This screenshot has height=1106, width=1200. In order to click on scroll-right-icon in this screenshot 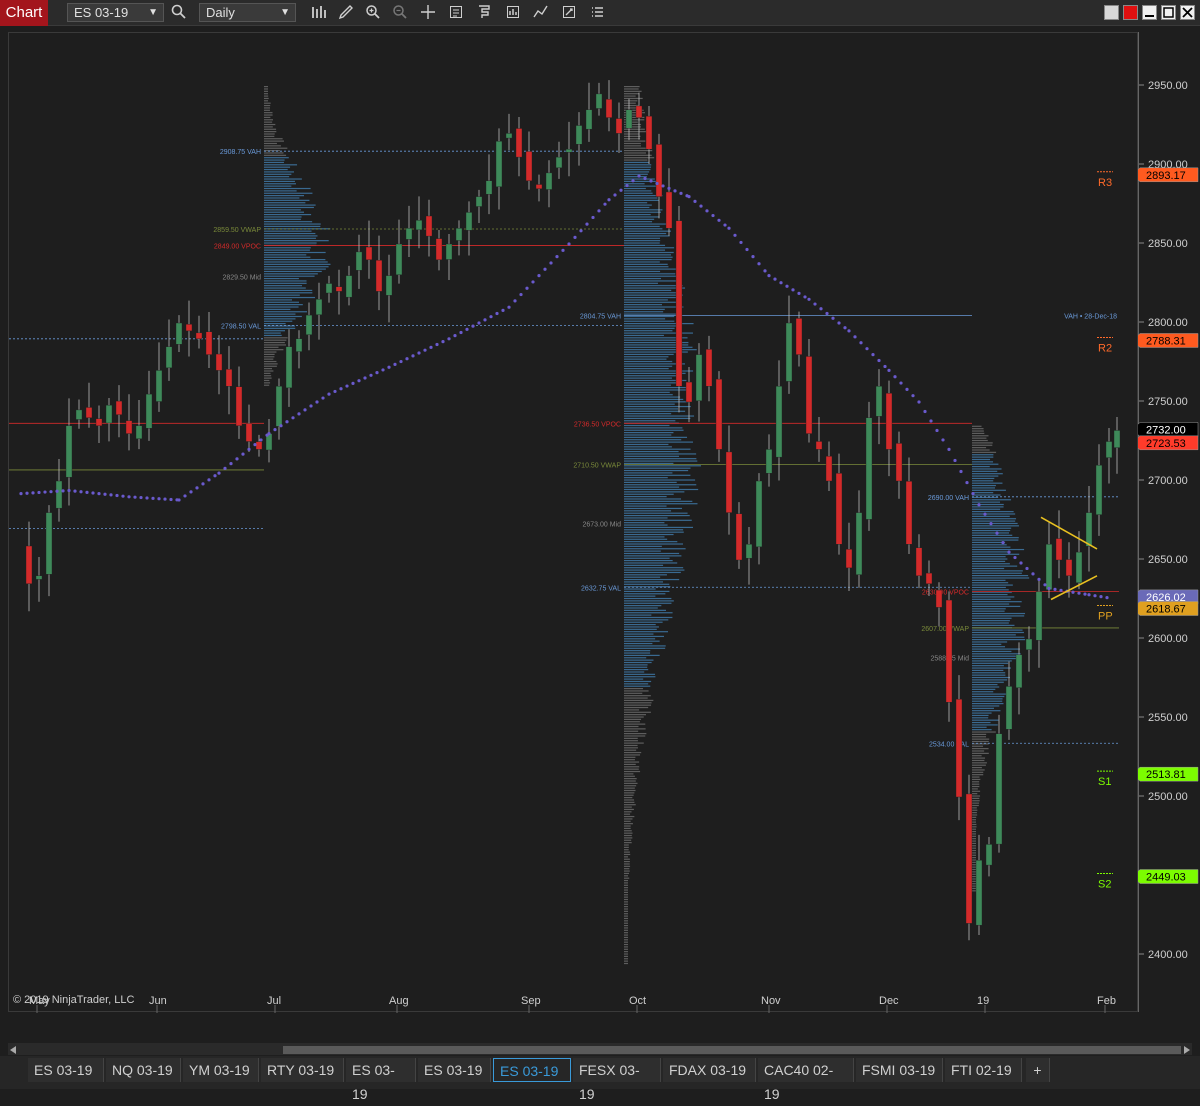, I will do `click(1187, 1050)`.